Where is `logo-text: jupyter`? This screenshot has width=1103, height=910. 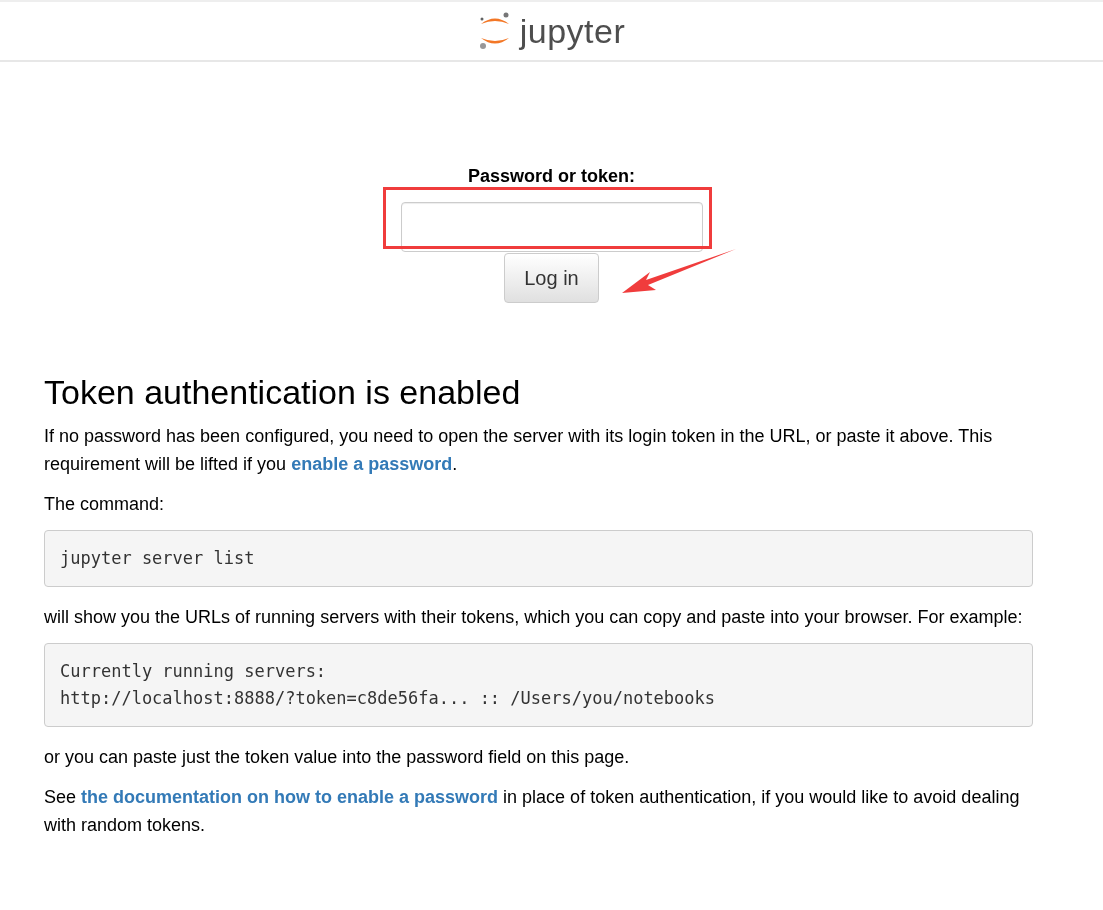 logo-text: jupyter is located at coordinates (572, 31).